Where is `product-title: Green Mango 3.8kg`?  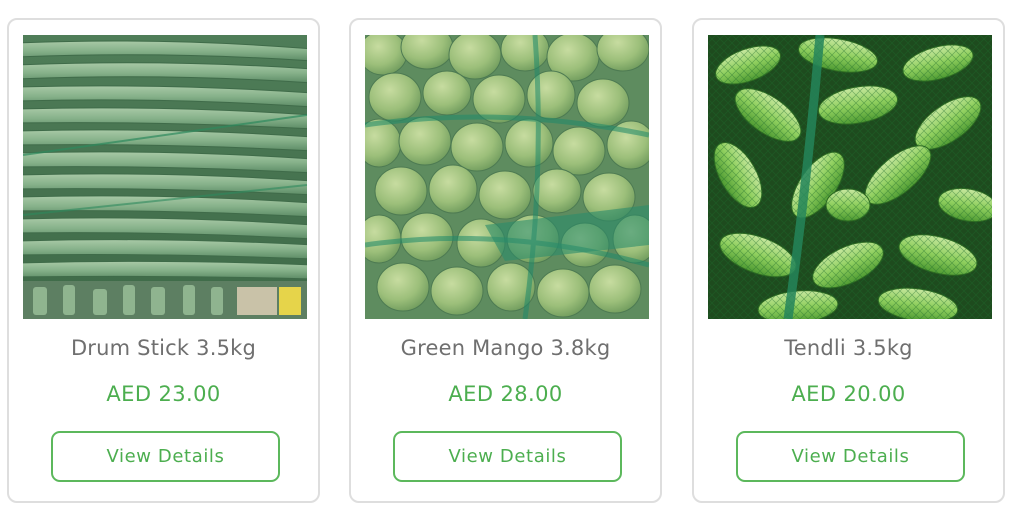
product-title: Green Mango 3.8kg is located at coordinates (505, 348).